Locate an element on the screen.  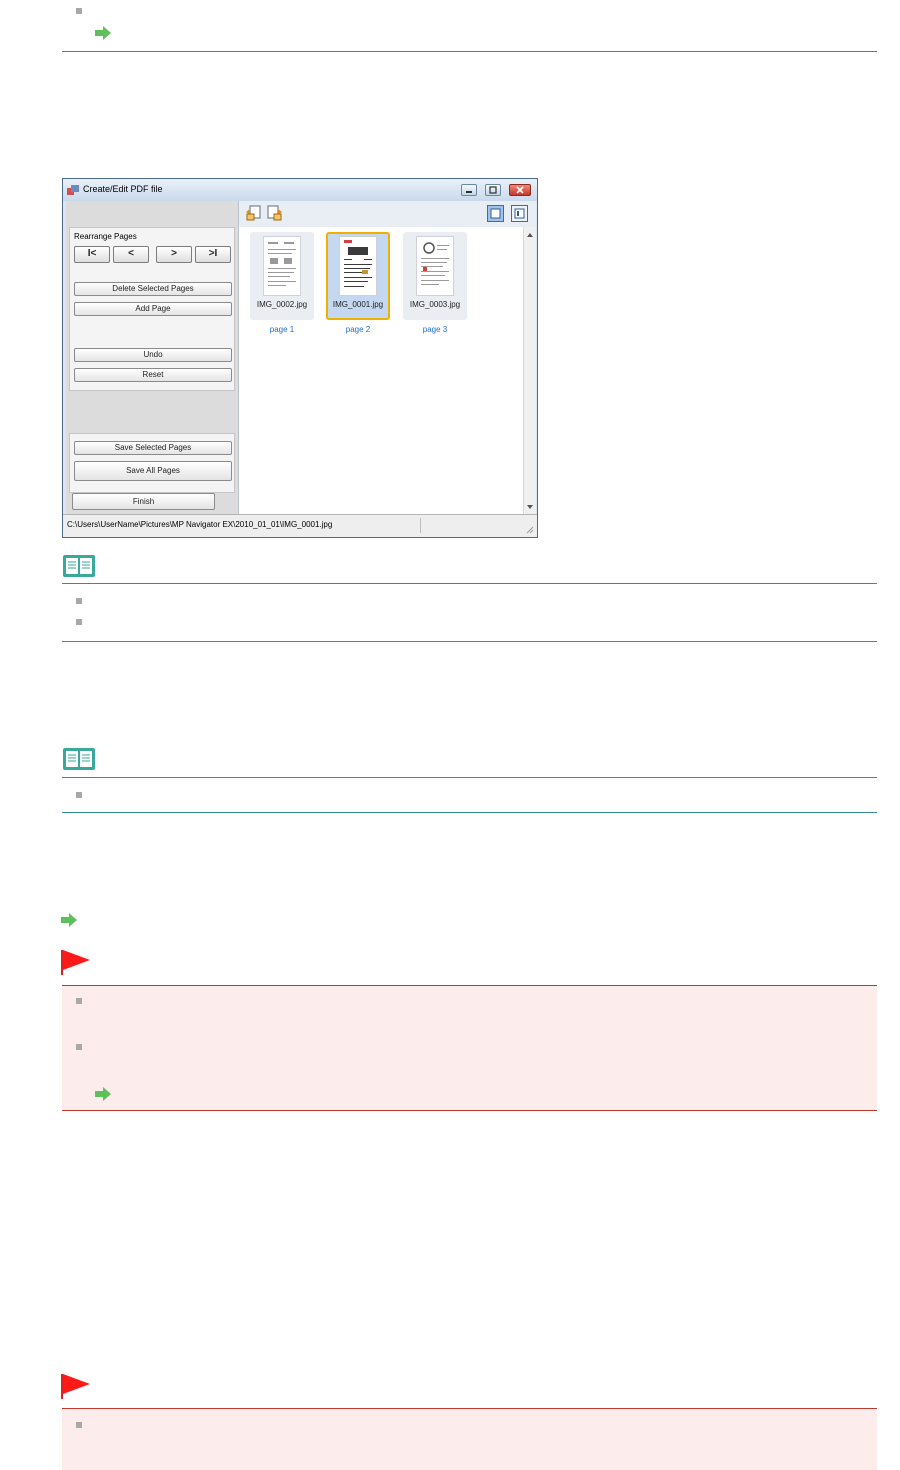
rotate-left-icon is located at coordinates (253, 213).